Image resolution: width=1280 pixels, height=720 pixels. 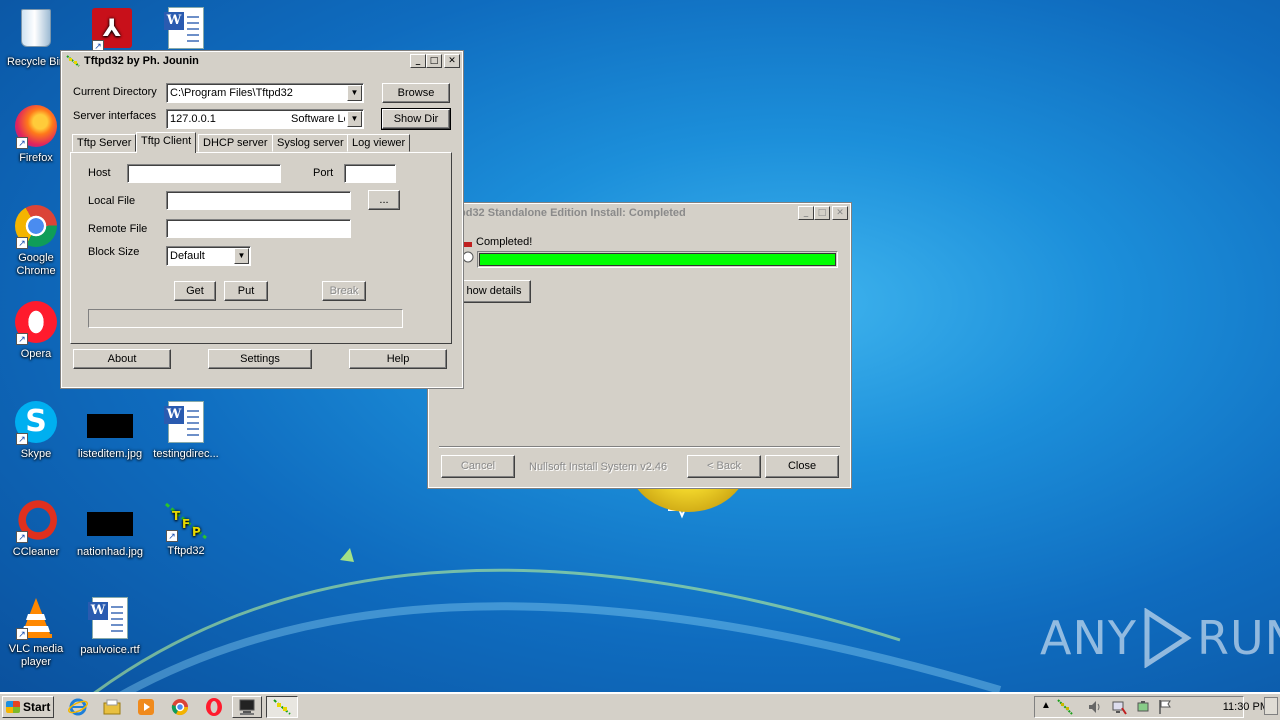 What do you see at coordinates (1143, 707) in the screenshot?
I see `power-icon` at bounding box center [1143, 707].